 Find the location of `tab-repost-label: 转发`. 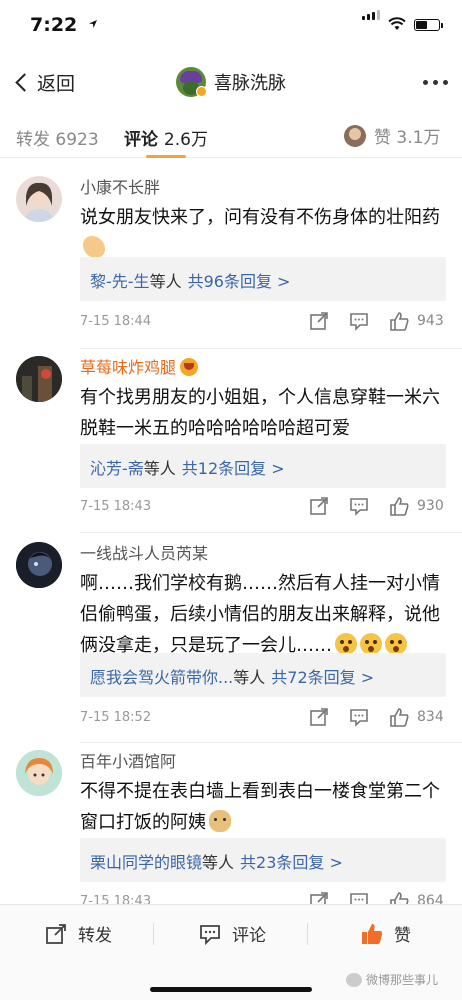

tab-repost-label: 转发 is located at coordinates (33, 140).